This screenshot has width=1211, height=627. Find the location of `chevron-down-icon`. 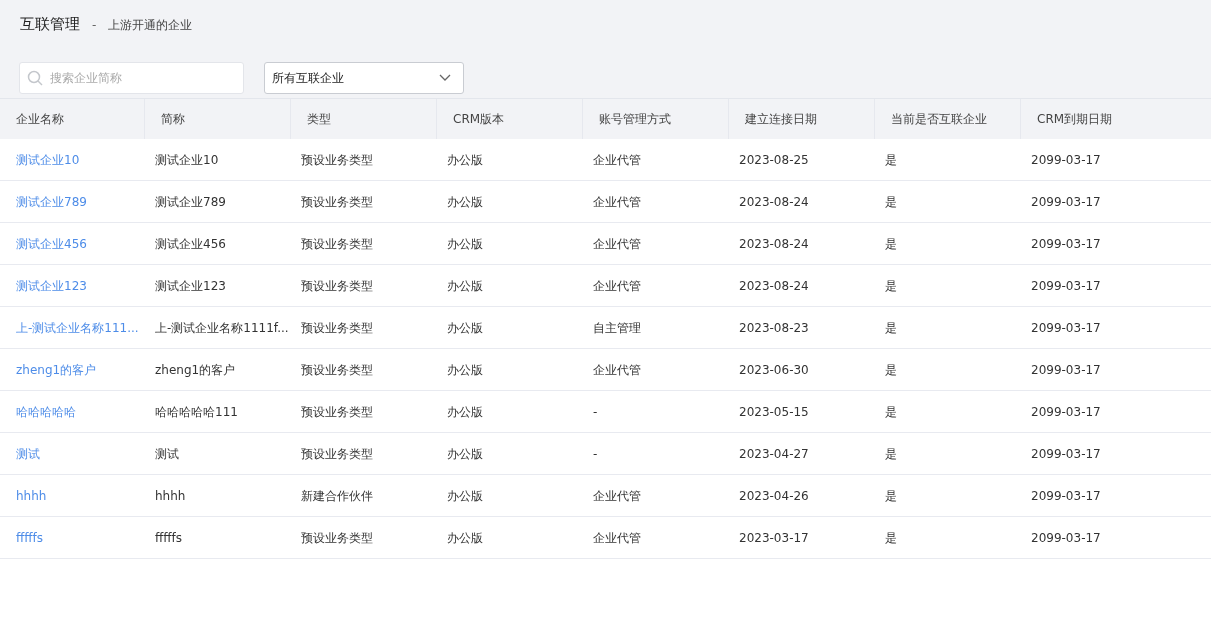

chevron-down-icon is located at coordinates (445, 77).